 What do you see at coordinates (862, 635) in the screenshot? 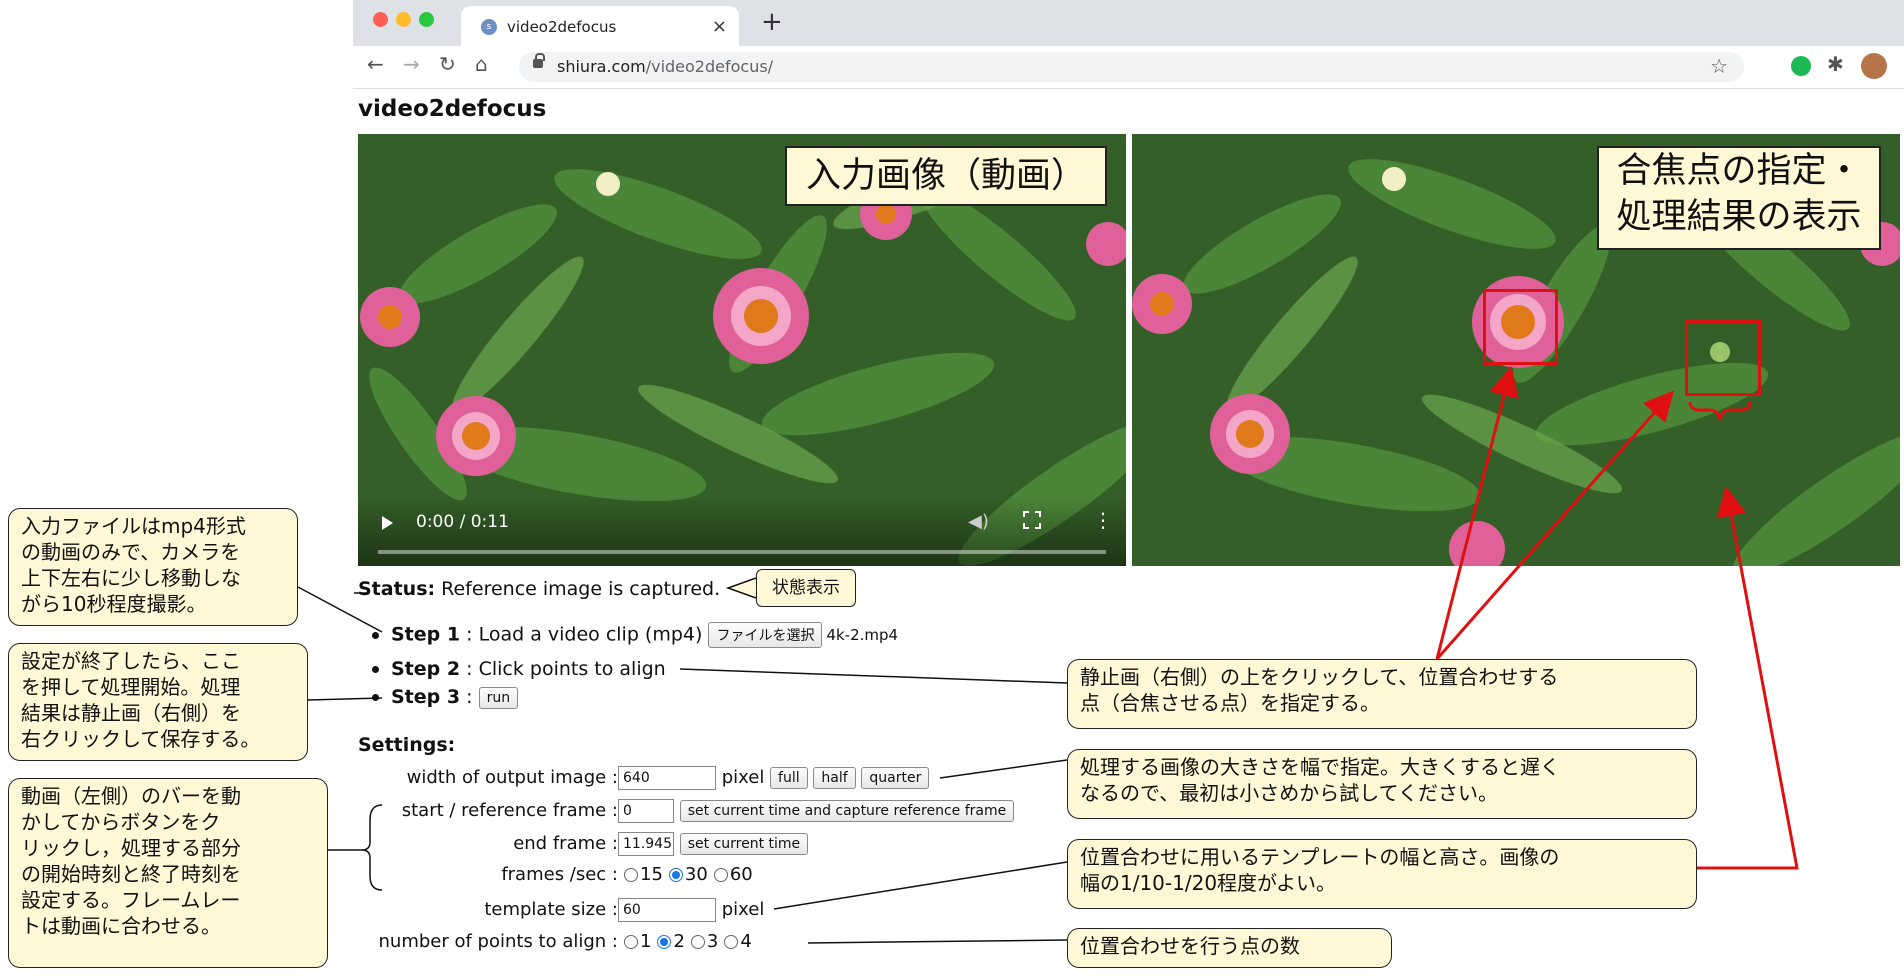
I see `selected-file-name: 4k-2.mp4` at bounding box center [862, 635].